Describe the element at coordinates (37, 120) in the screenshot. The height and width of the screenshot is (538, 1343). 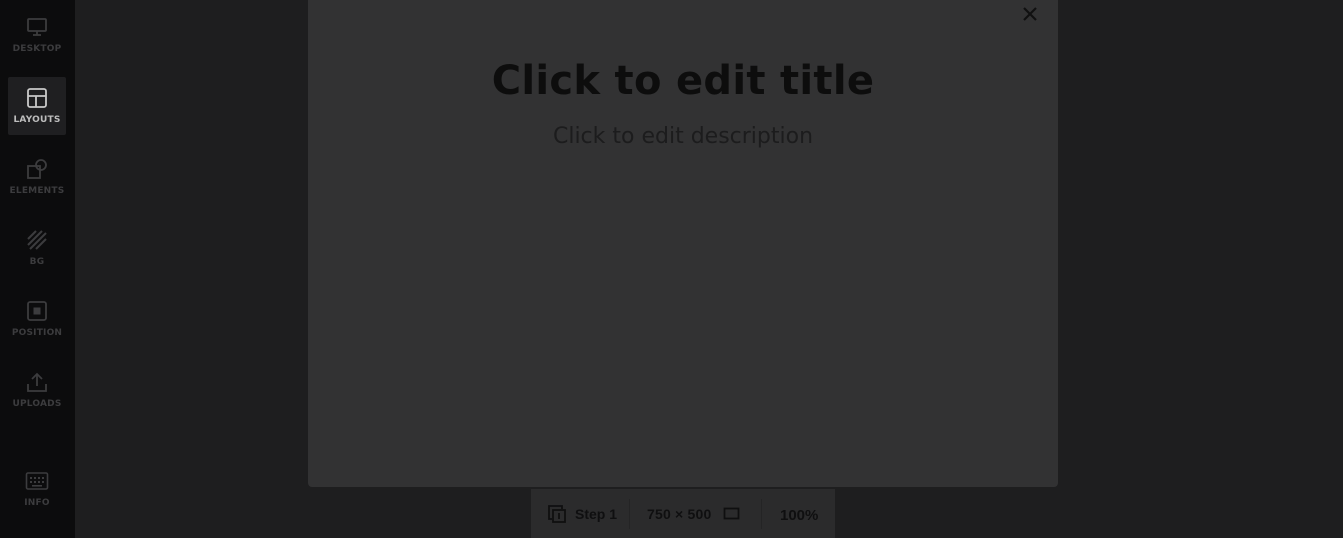
I see `sidebar-item-label: LAYOUTS` at that location.